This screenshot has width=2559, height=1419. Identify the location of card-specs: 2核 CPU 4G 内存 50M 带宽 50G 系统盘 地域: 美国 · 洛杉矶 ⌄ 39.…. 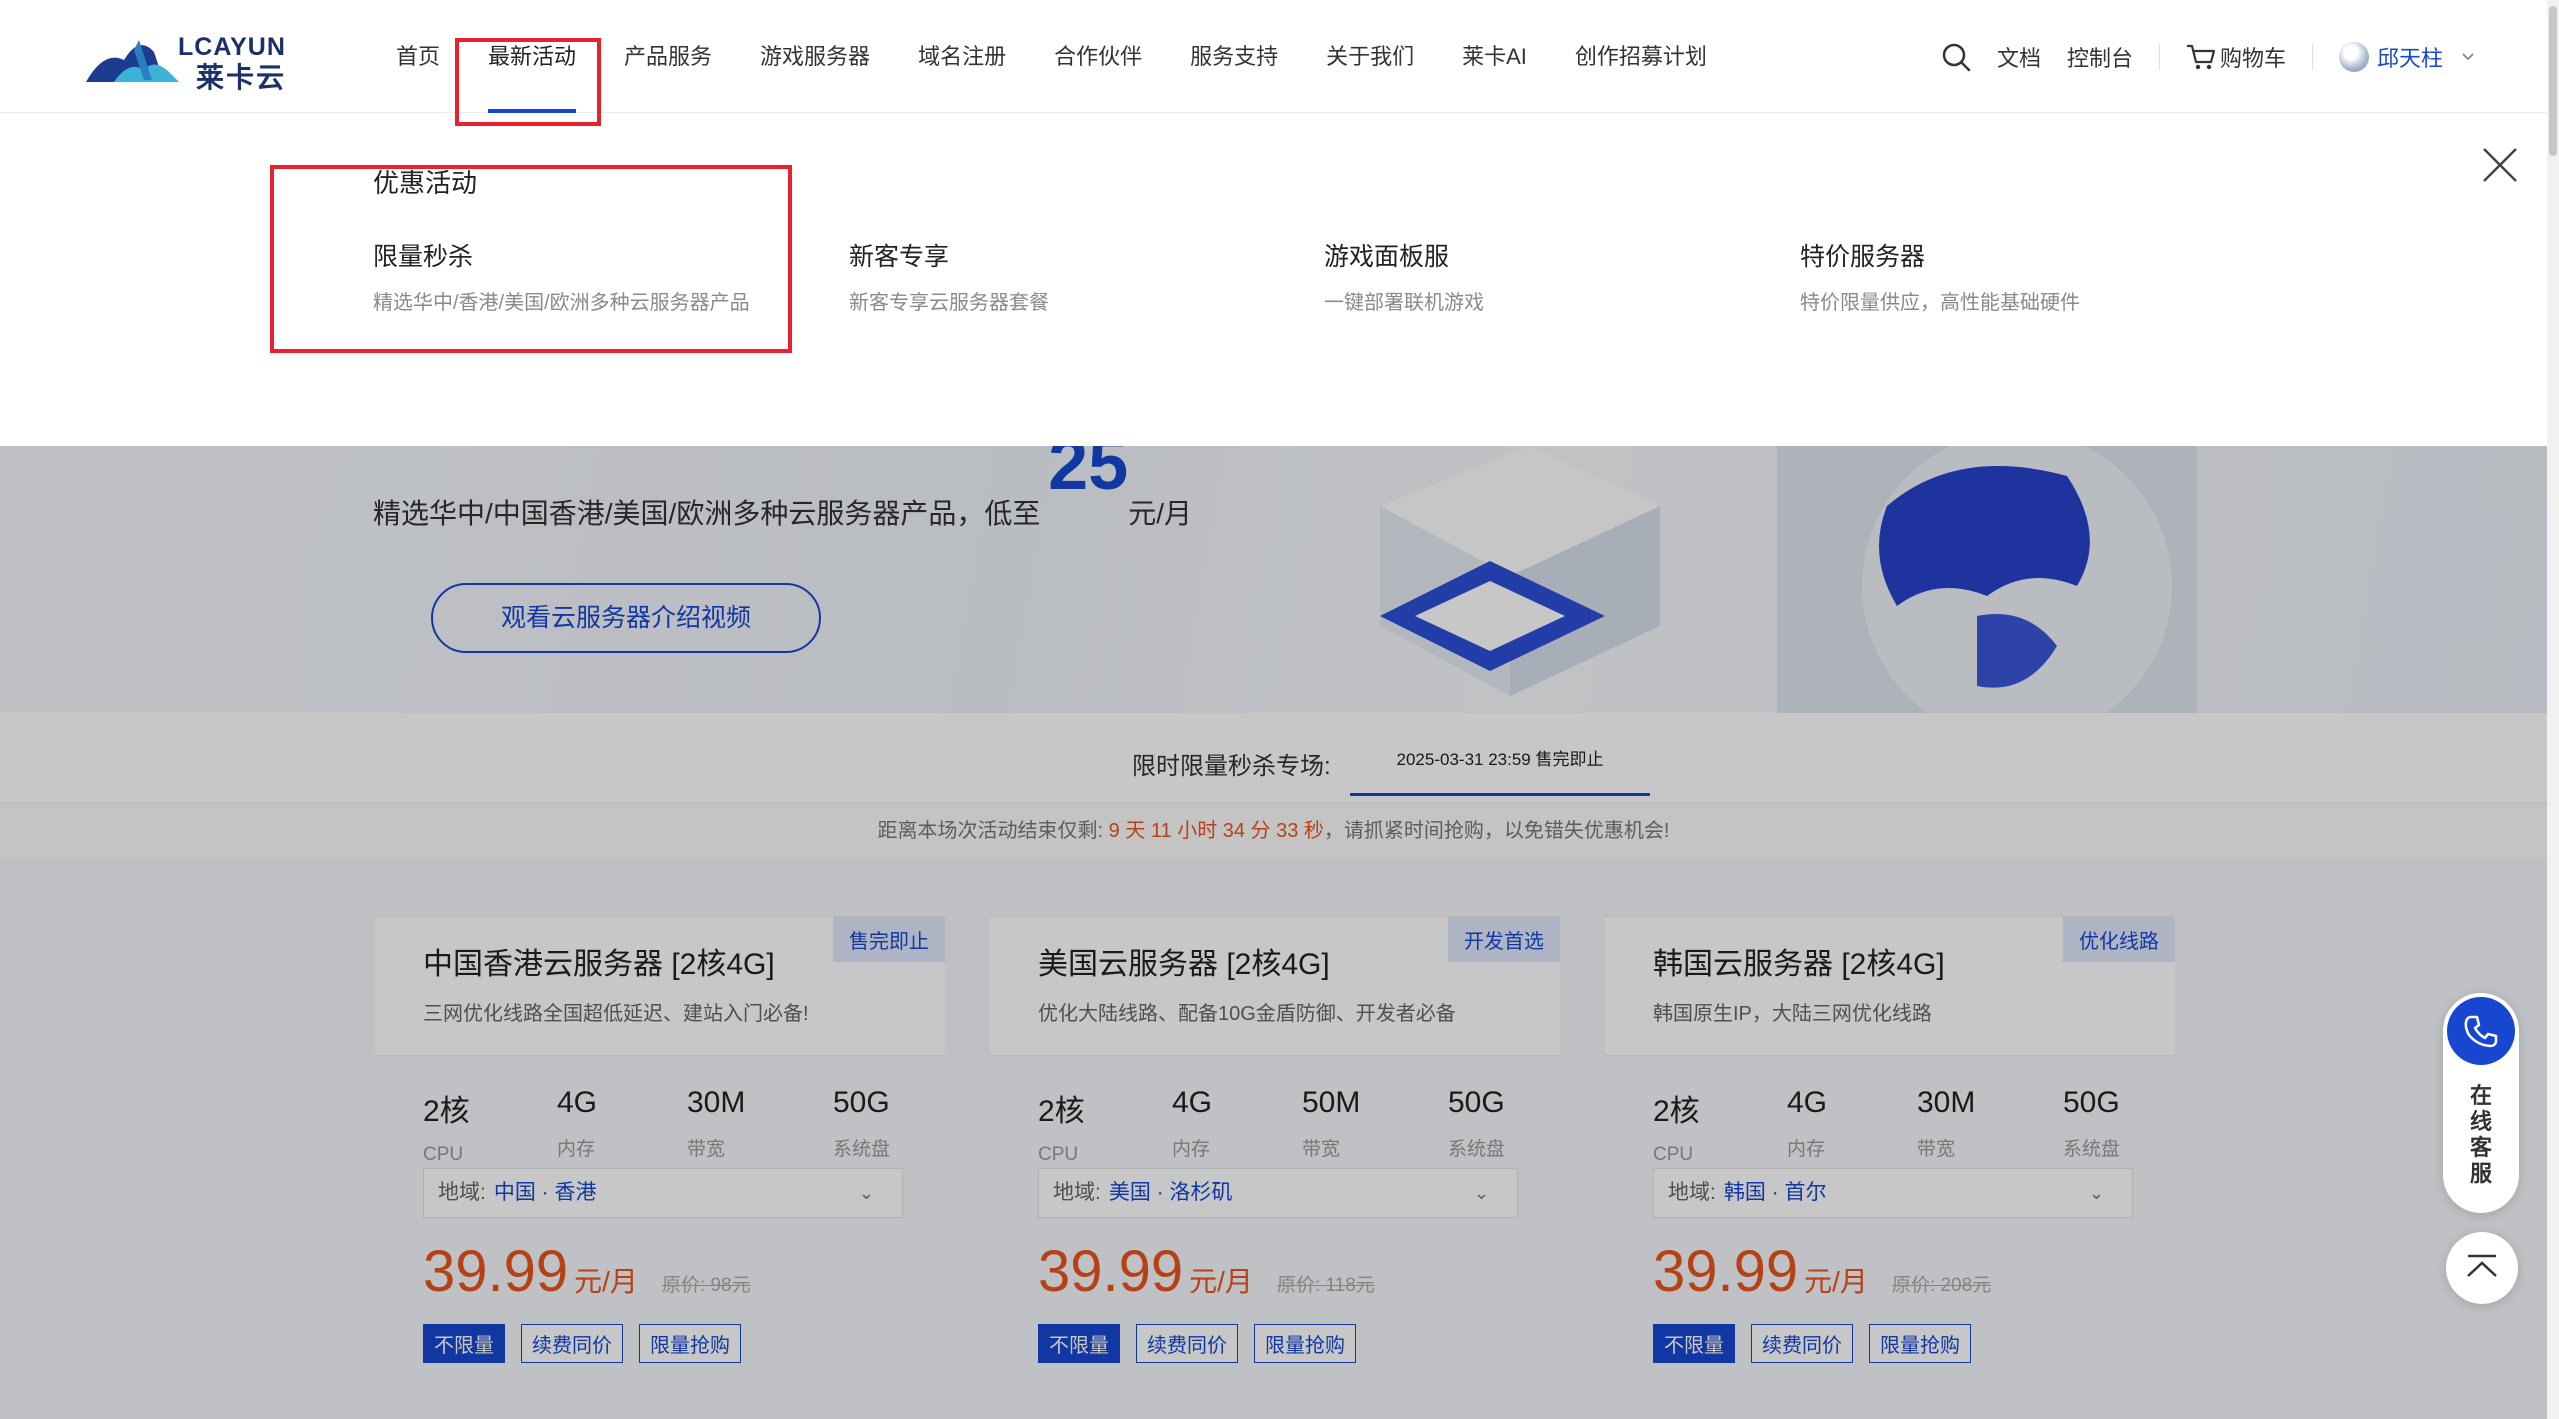
(1275, 1237).